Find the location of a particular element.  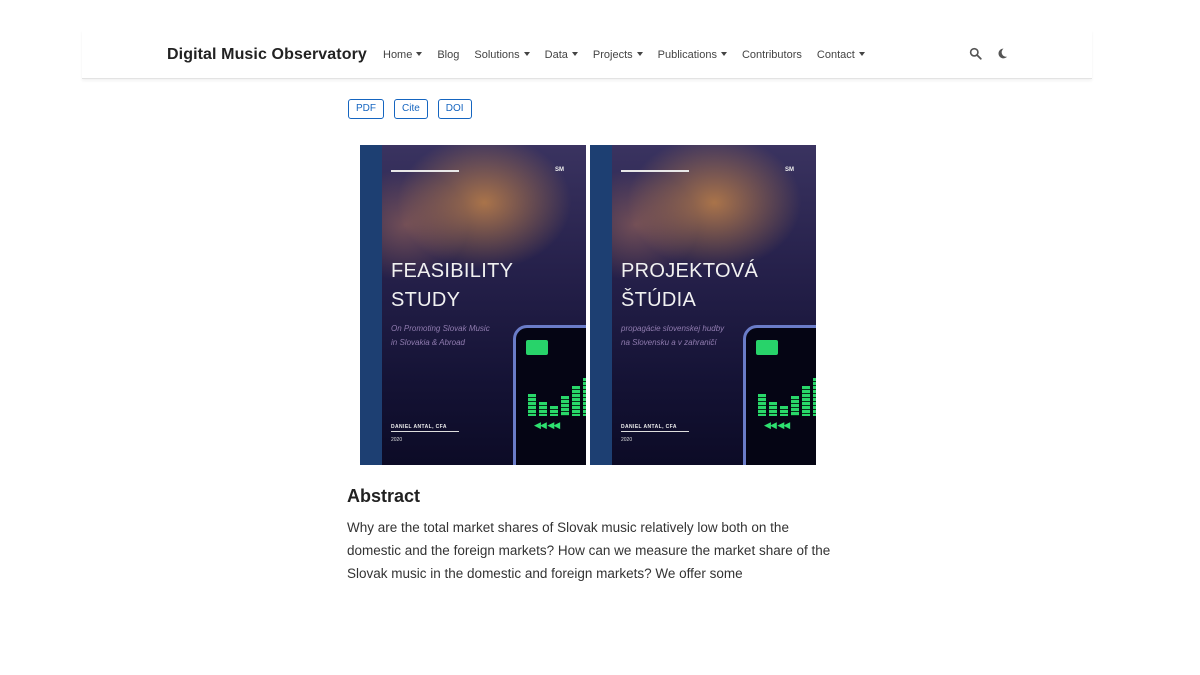

publication-links: PDF Cite DOI is located at coordinates (410, 109).